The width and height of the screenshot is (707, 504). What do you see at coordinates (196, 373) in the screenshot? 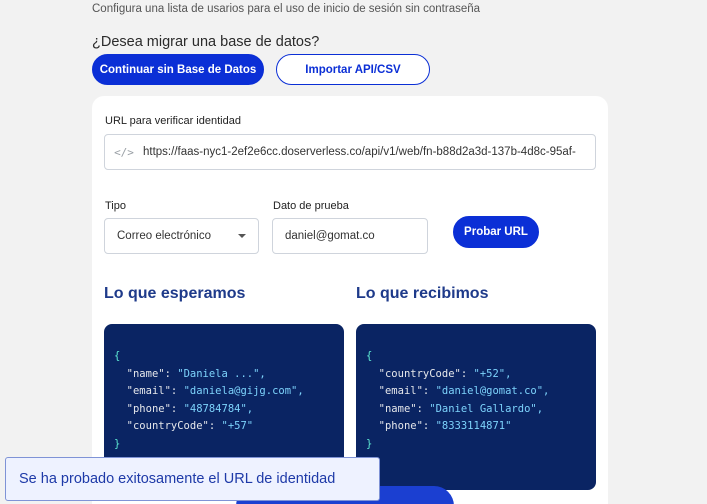
I see `code-line: "name": "Daniela ...",` at bounding box center [196, 373].